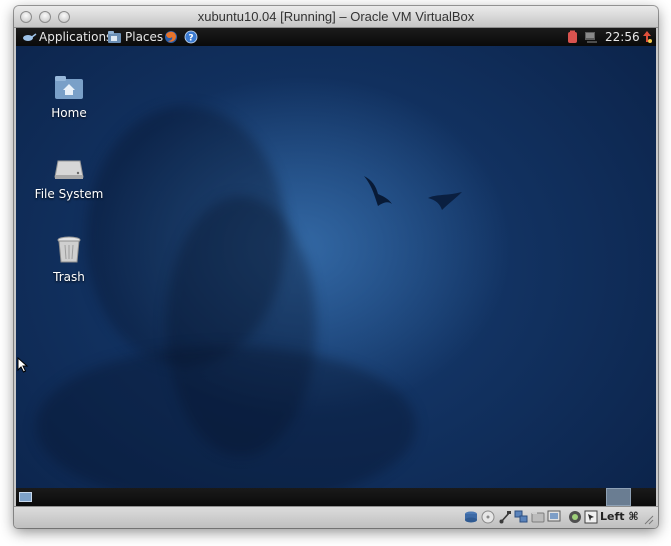 The width and height of the screenshot is (671, 546). I want to click on host-key-label: Left ⌘, so click(619, 516).